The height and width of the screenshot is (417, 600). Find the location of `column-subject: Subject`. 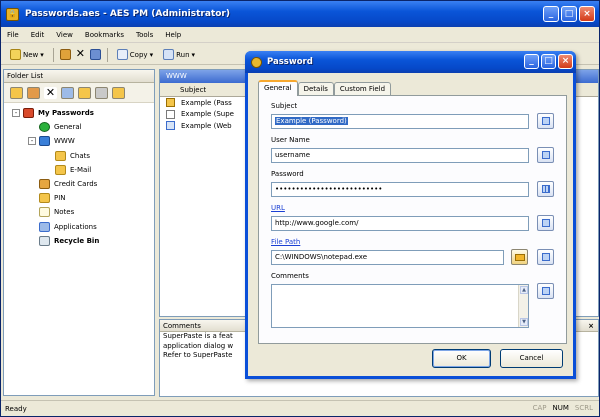

column-subject: Subject is located at coordinates (193, 90).